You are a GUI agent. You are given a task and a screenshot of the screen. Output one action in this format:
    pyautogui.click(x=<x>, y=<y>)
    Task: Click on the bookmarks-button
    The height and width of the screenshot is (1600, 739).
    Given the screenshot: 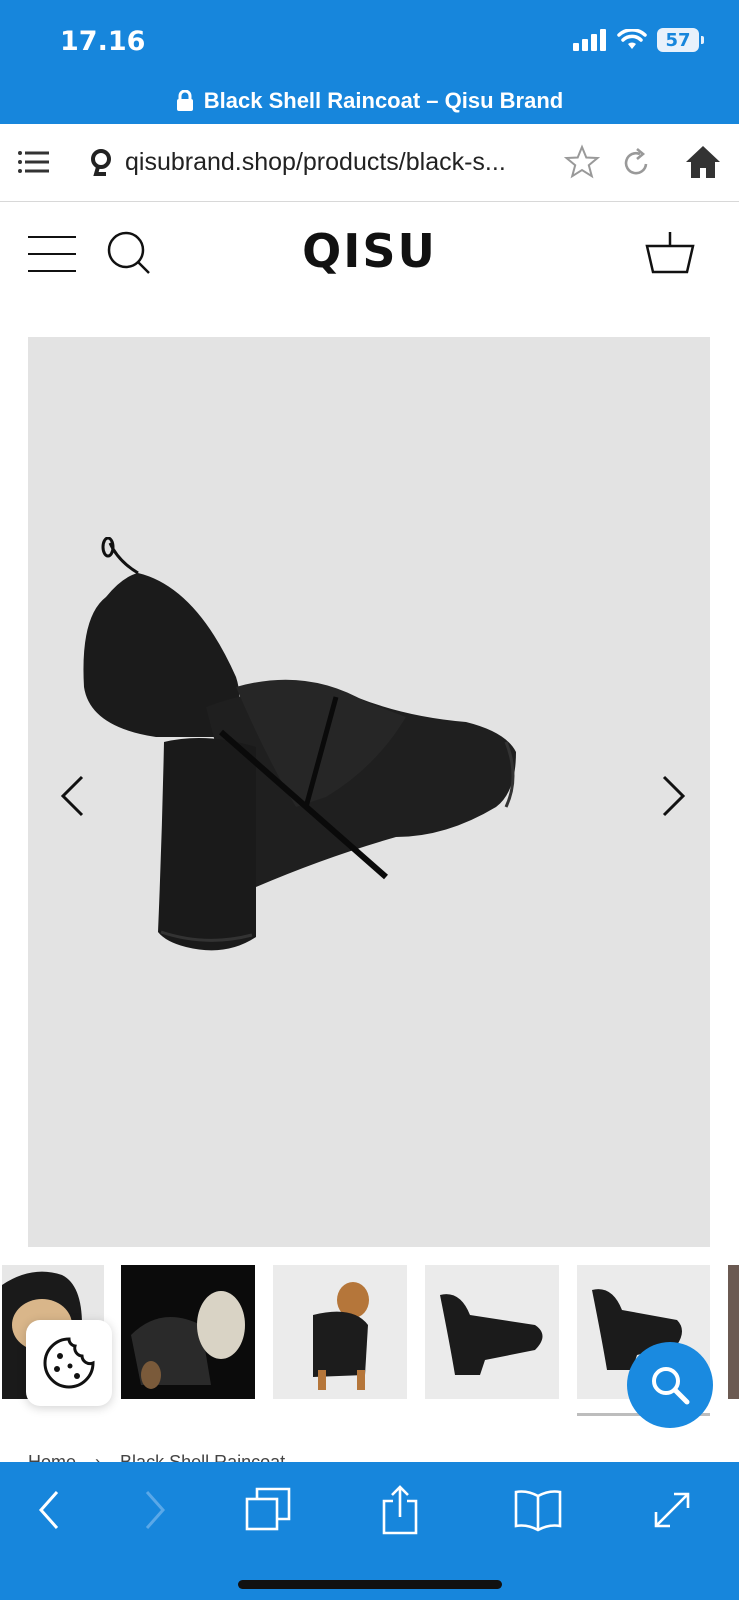 What is the action you would take?
    pyautogui.click(x=538, y=1510)
    